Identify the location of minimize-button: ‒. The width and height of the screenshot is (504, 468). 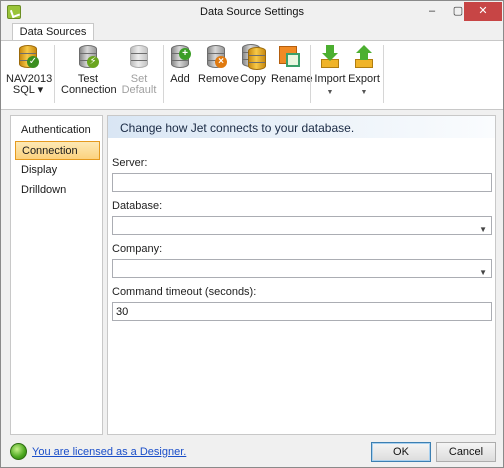
(432, 11).